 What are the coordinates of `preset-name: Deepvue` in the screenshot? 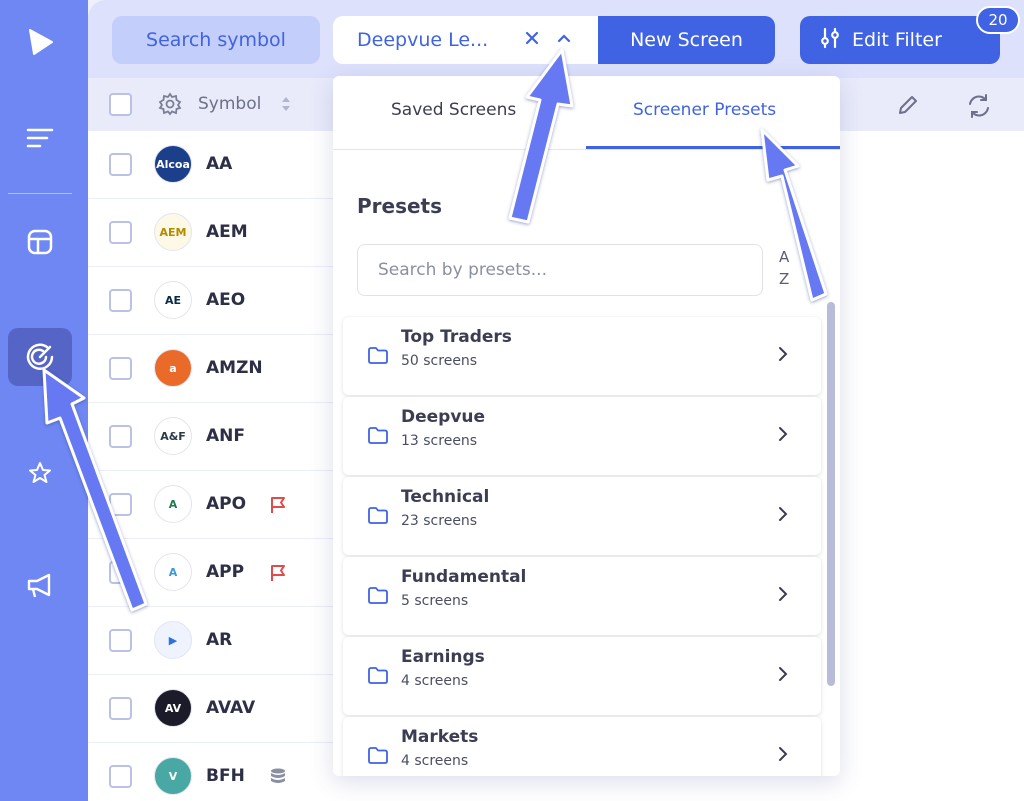 It's located at (443, 417).